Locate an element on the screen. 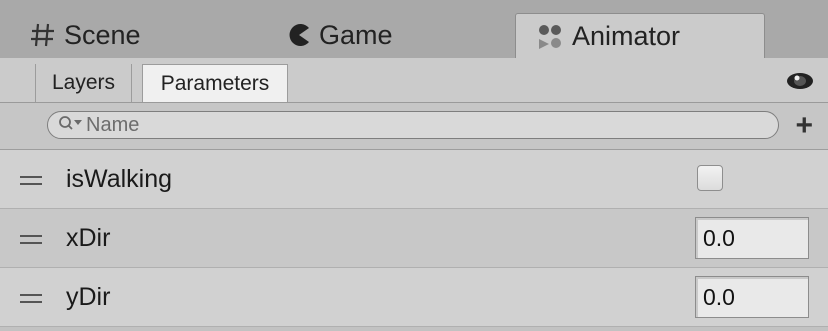 The width and height of the screenshot is (828, 331). tab-scene: Scene is located at coordinates (85, 35).